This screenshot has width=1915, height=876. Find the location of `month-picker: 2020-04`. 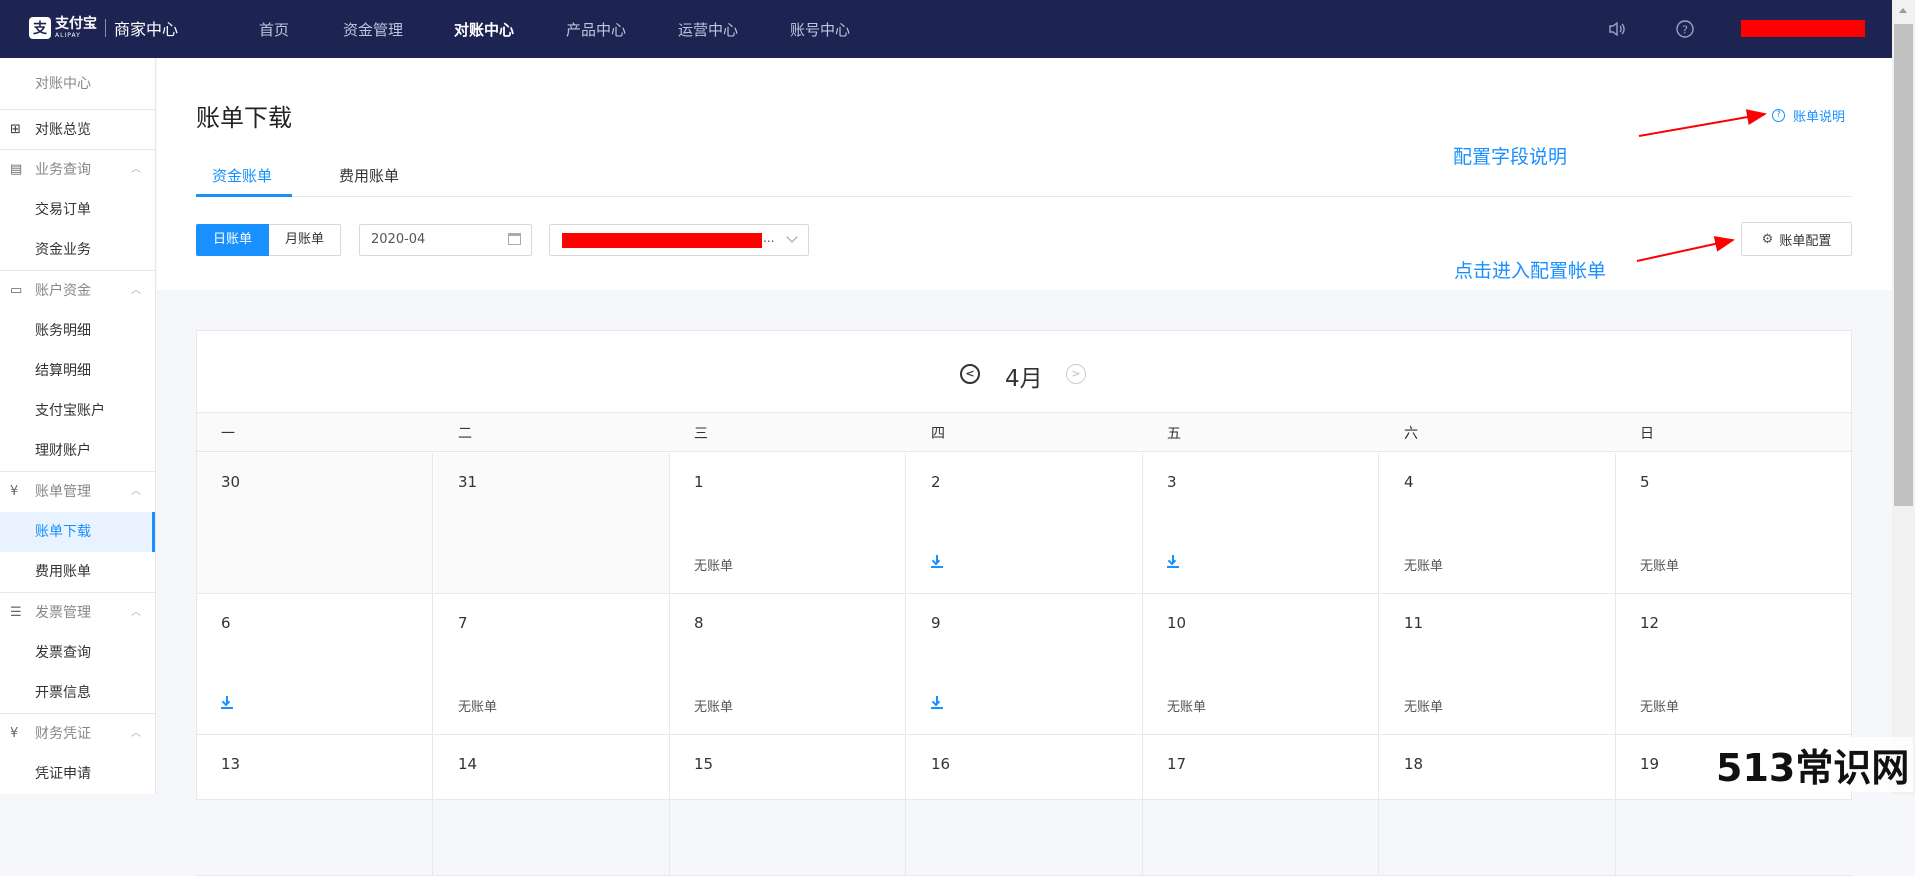

month-picker: 2020-04 is located at coordinates (445, 240).